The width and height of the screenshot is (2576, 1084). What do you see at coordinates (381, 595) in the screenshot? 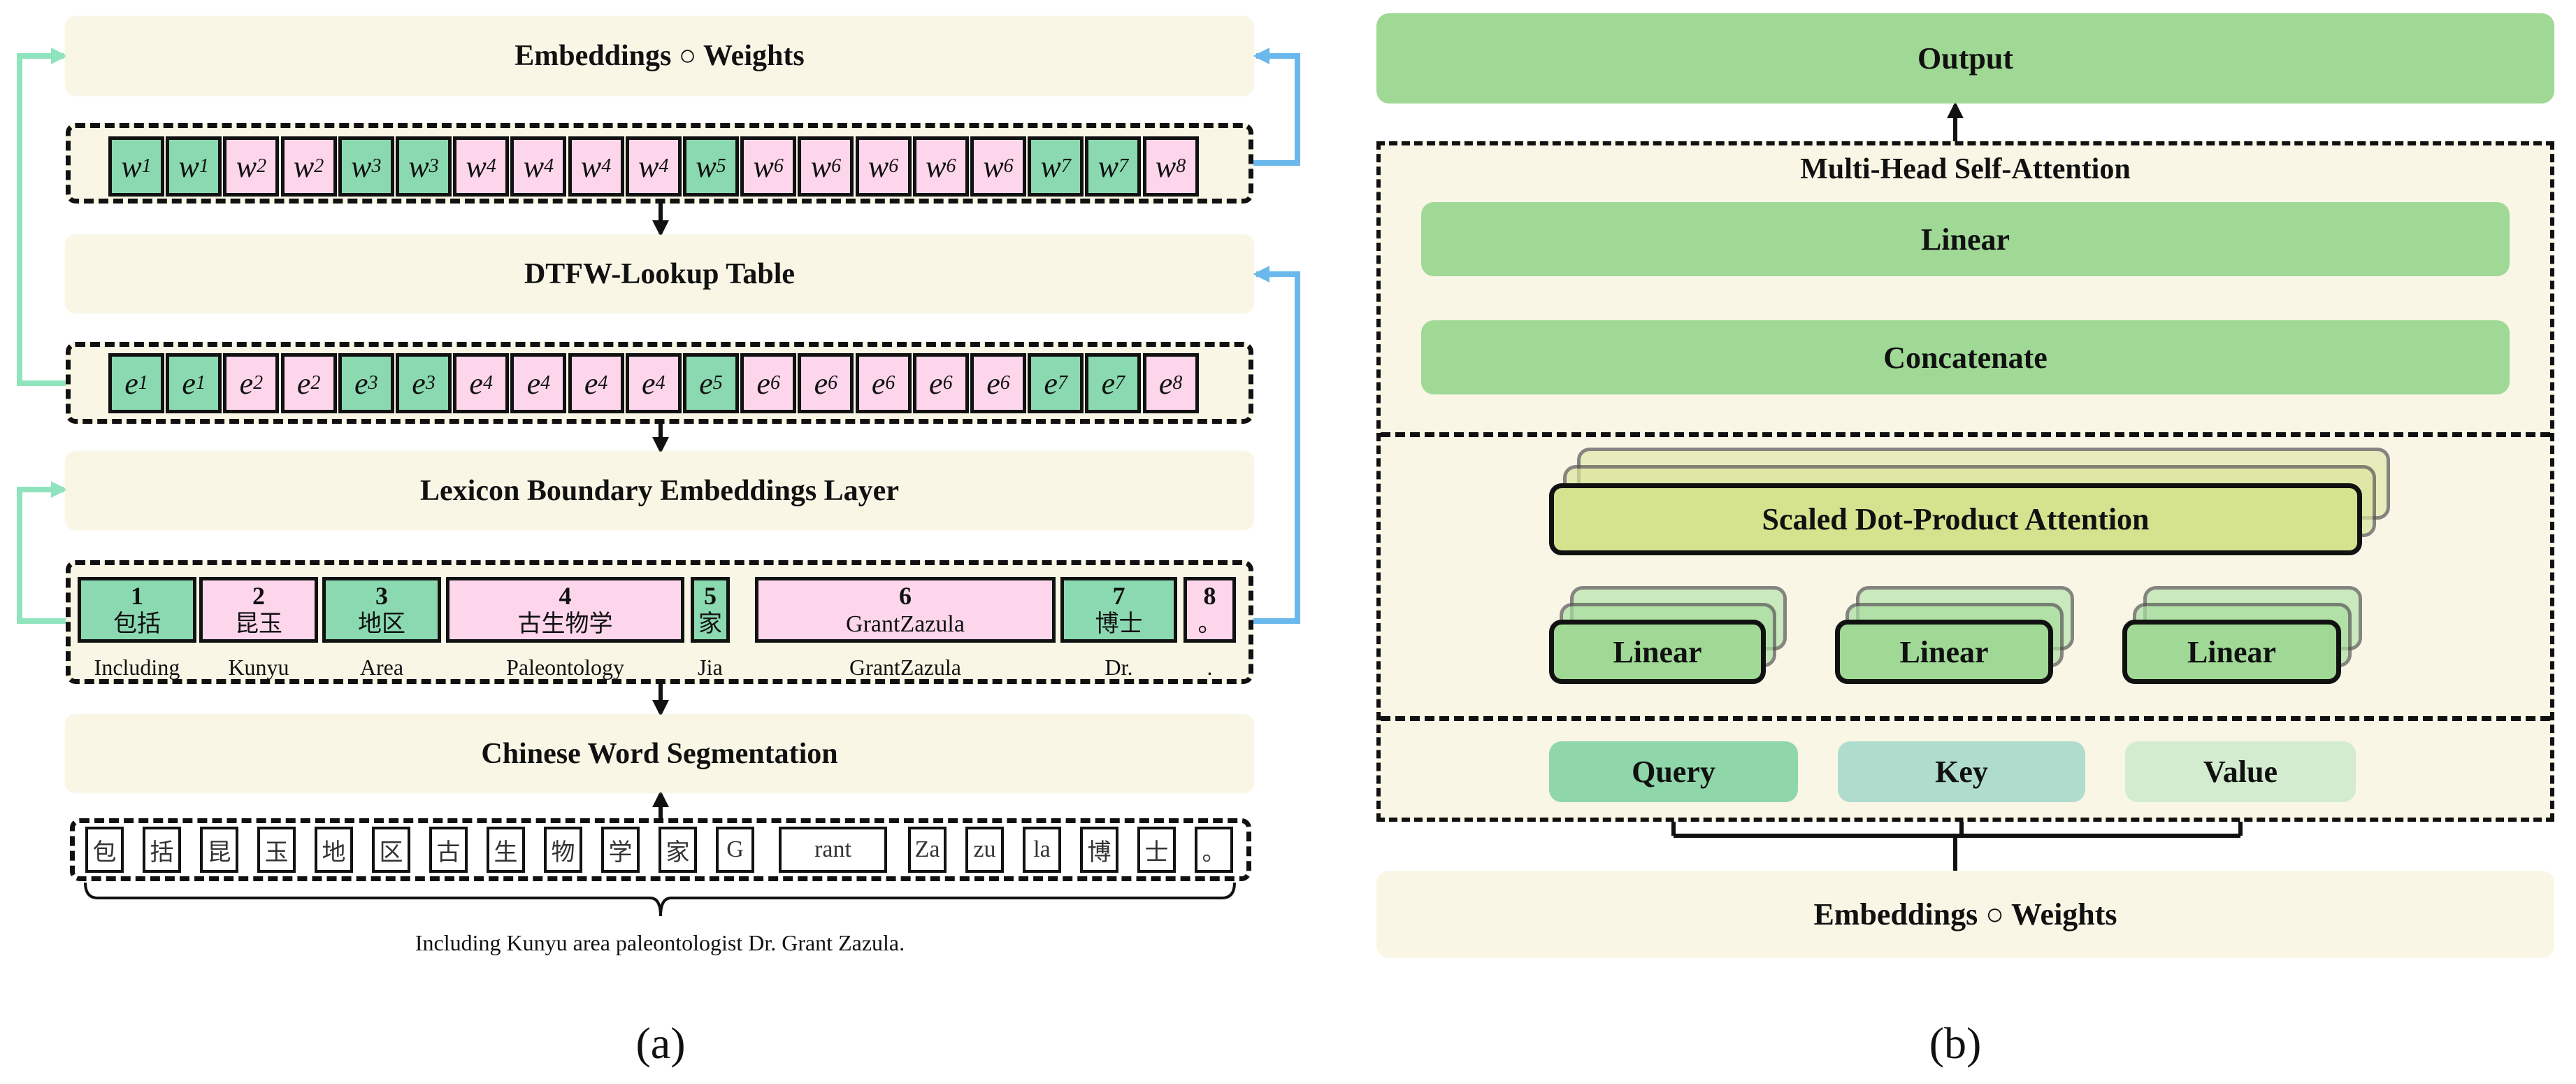
I see `segment-number: 3` at bounding box center [381, 595].